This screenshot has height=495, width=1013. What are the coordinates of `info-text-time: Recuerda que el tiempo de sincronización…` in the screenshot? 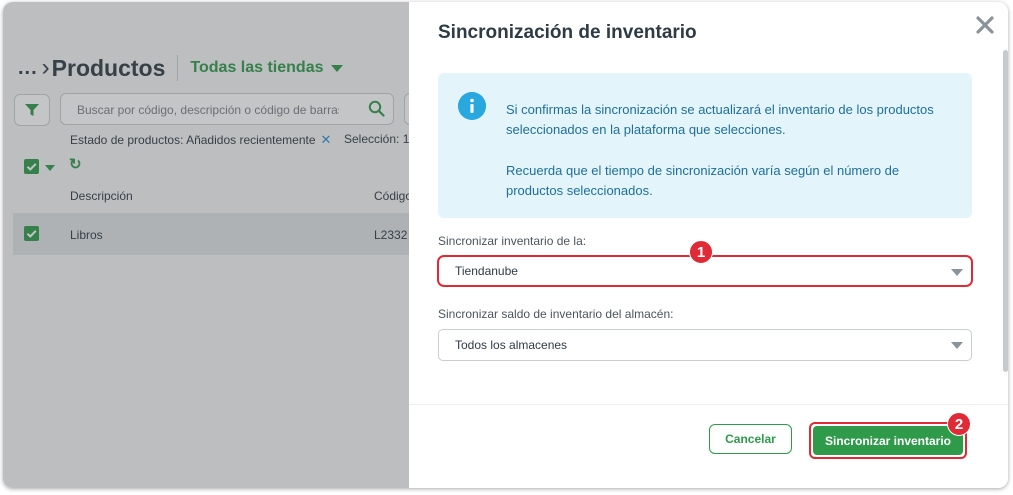 It's located at (703, 180).